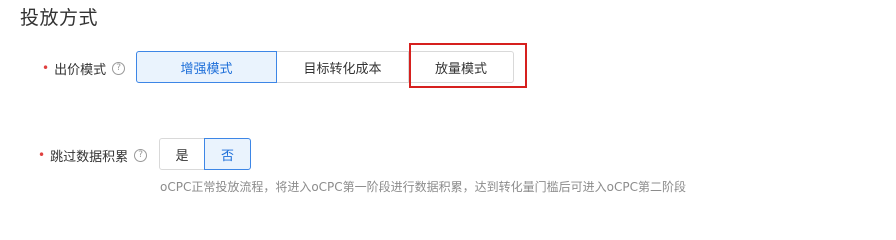 Image resolution: width=896 pixels, height=240 pixels. I want to click on bid-mode-label: 出价模式, so click(80, 70).